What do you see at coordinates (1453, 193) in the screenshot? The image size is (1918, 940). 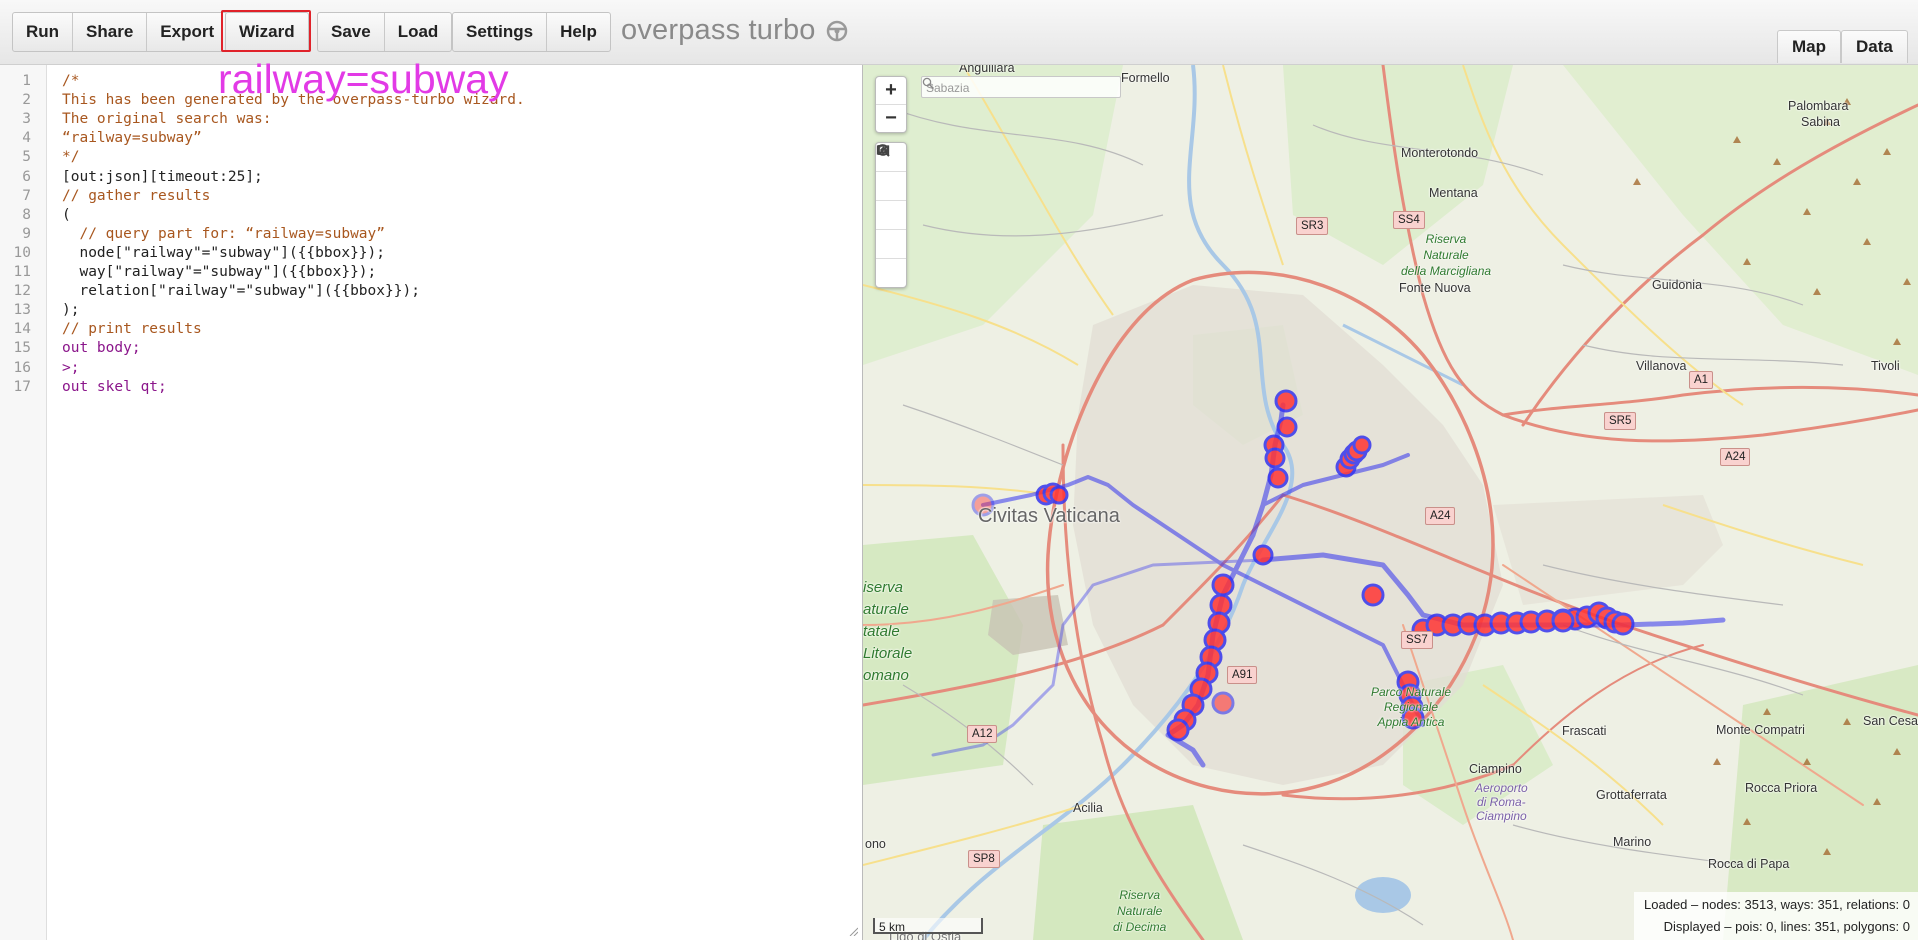 I see `place-label: Mentana` at bounding box center [1453, 193].